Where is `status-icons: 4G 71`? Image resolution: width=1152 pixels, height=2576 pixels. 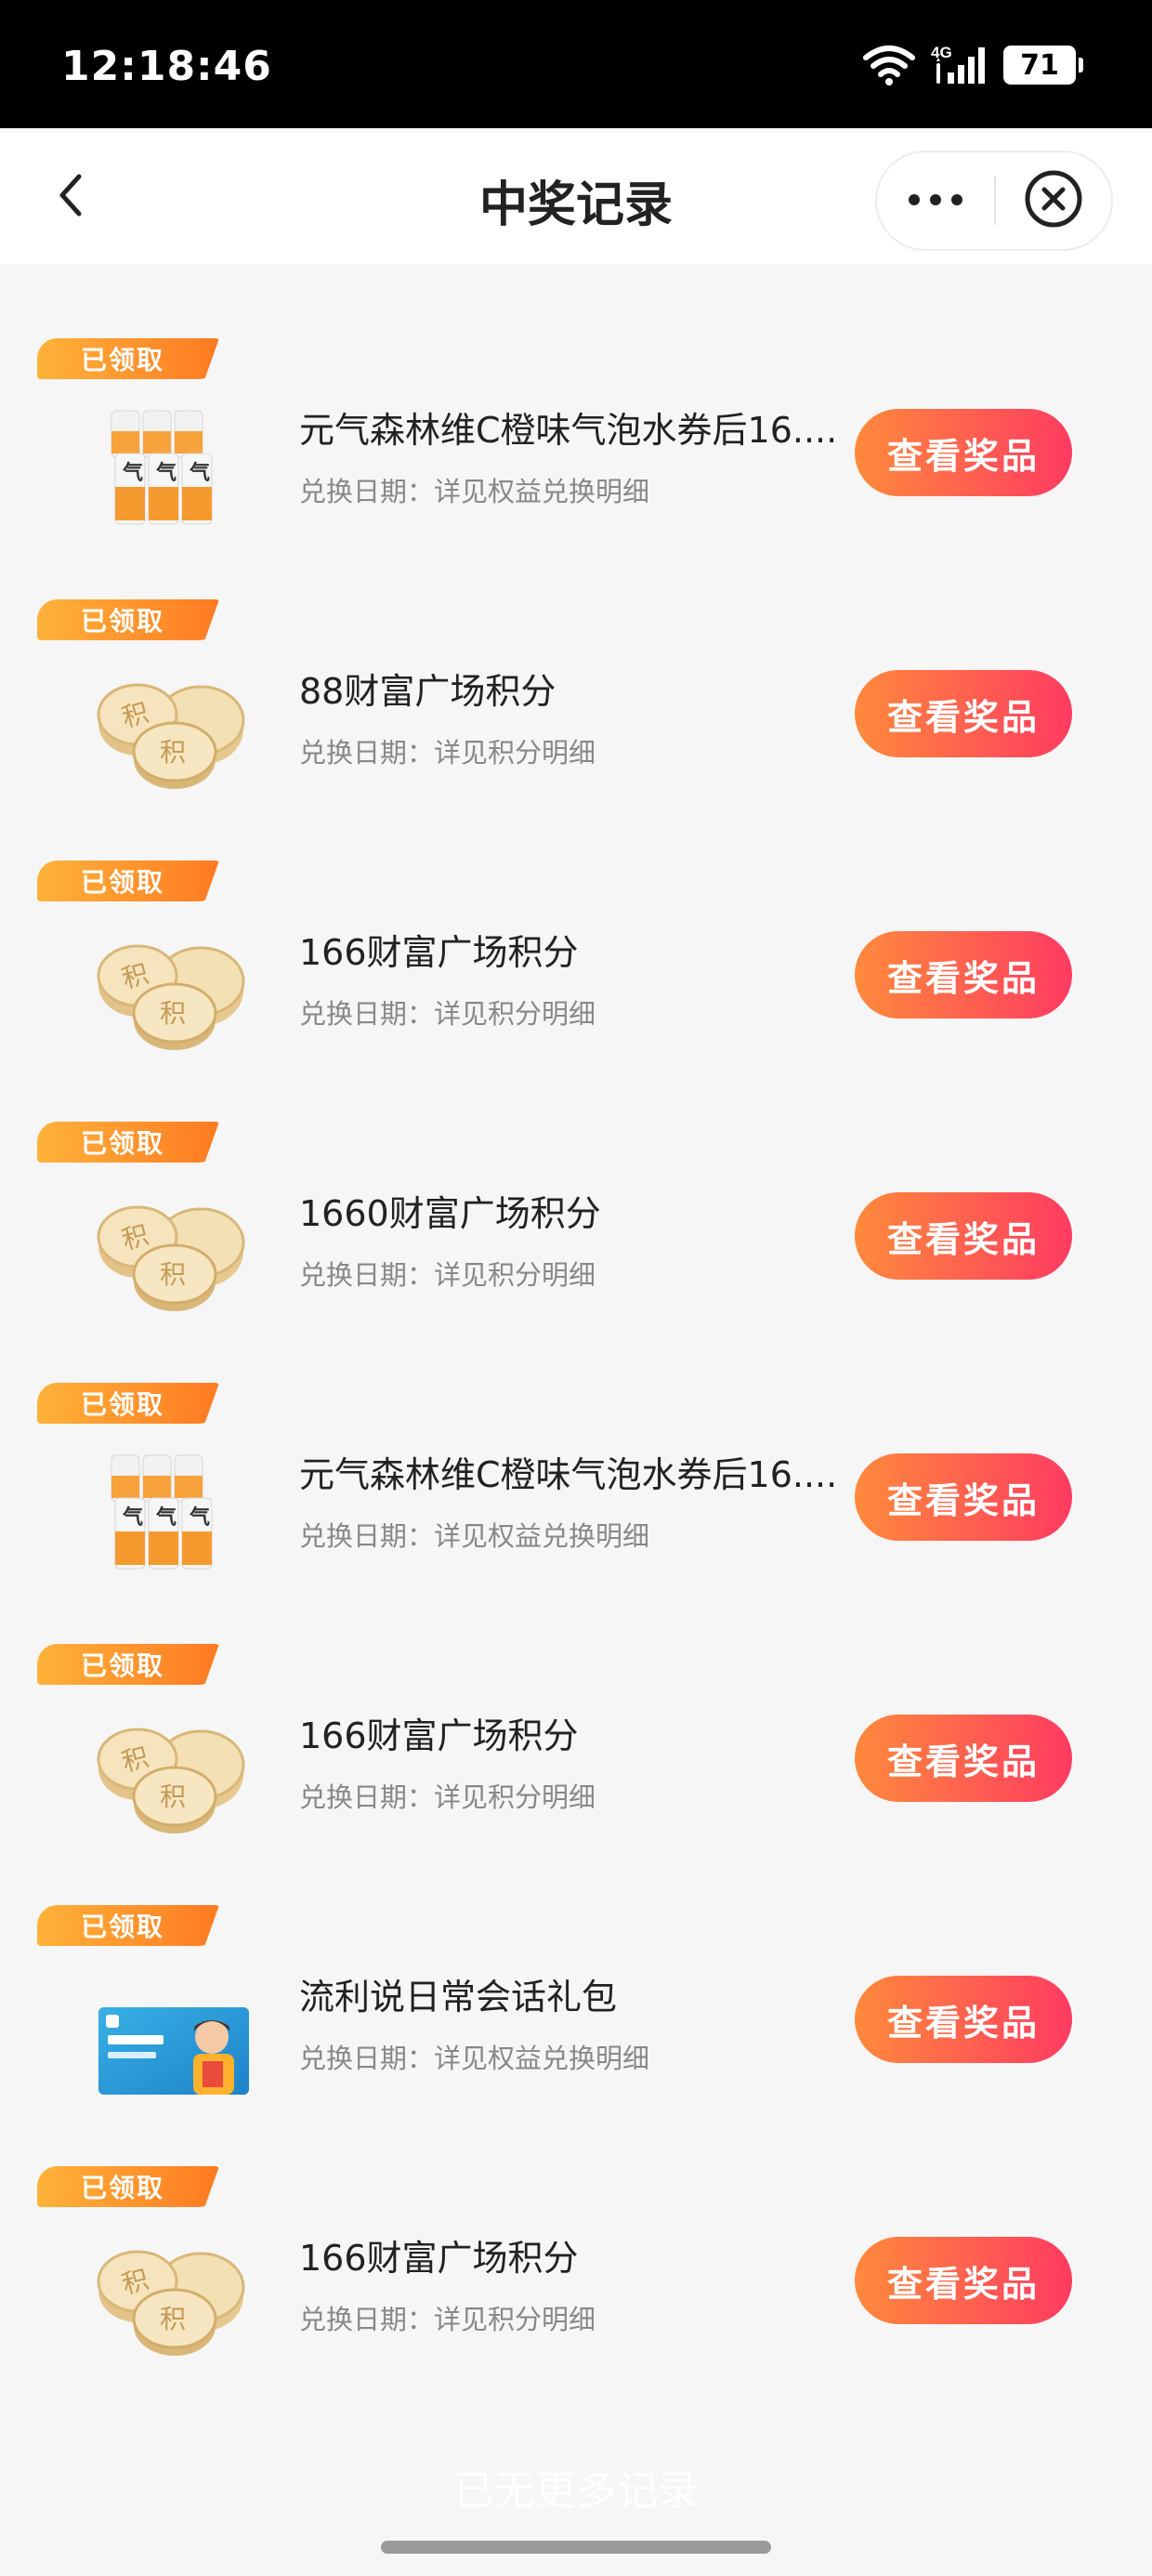 status-icons: 4G 71 is located at coordinates (972, 65).